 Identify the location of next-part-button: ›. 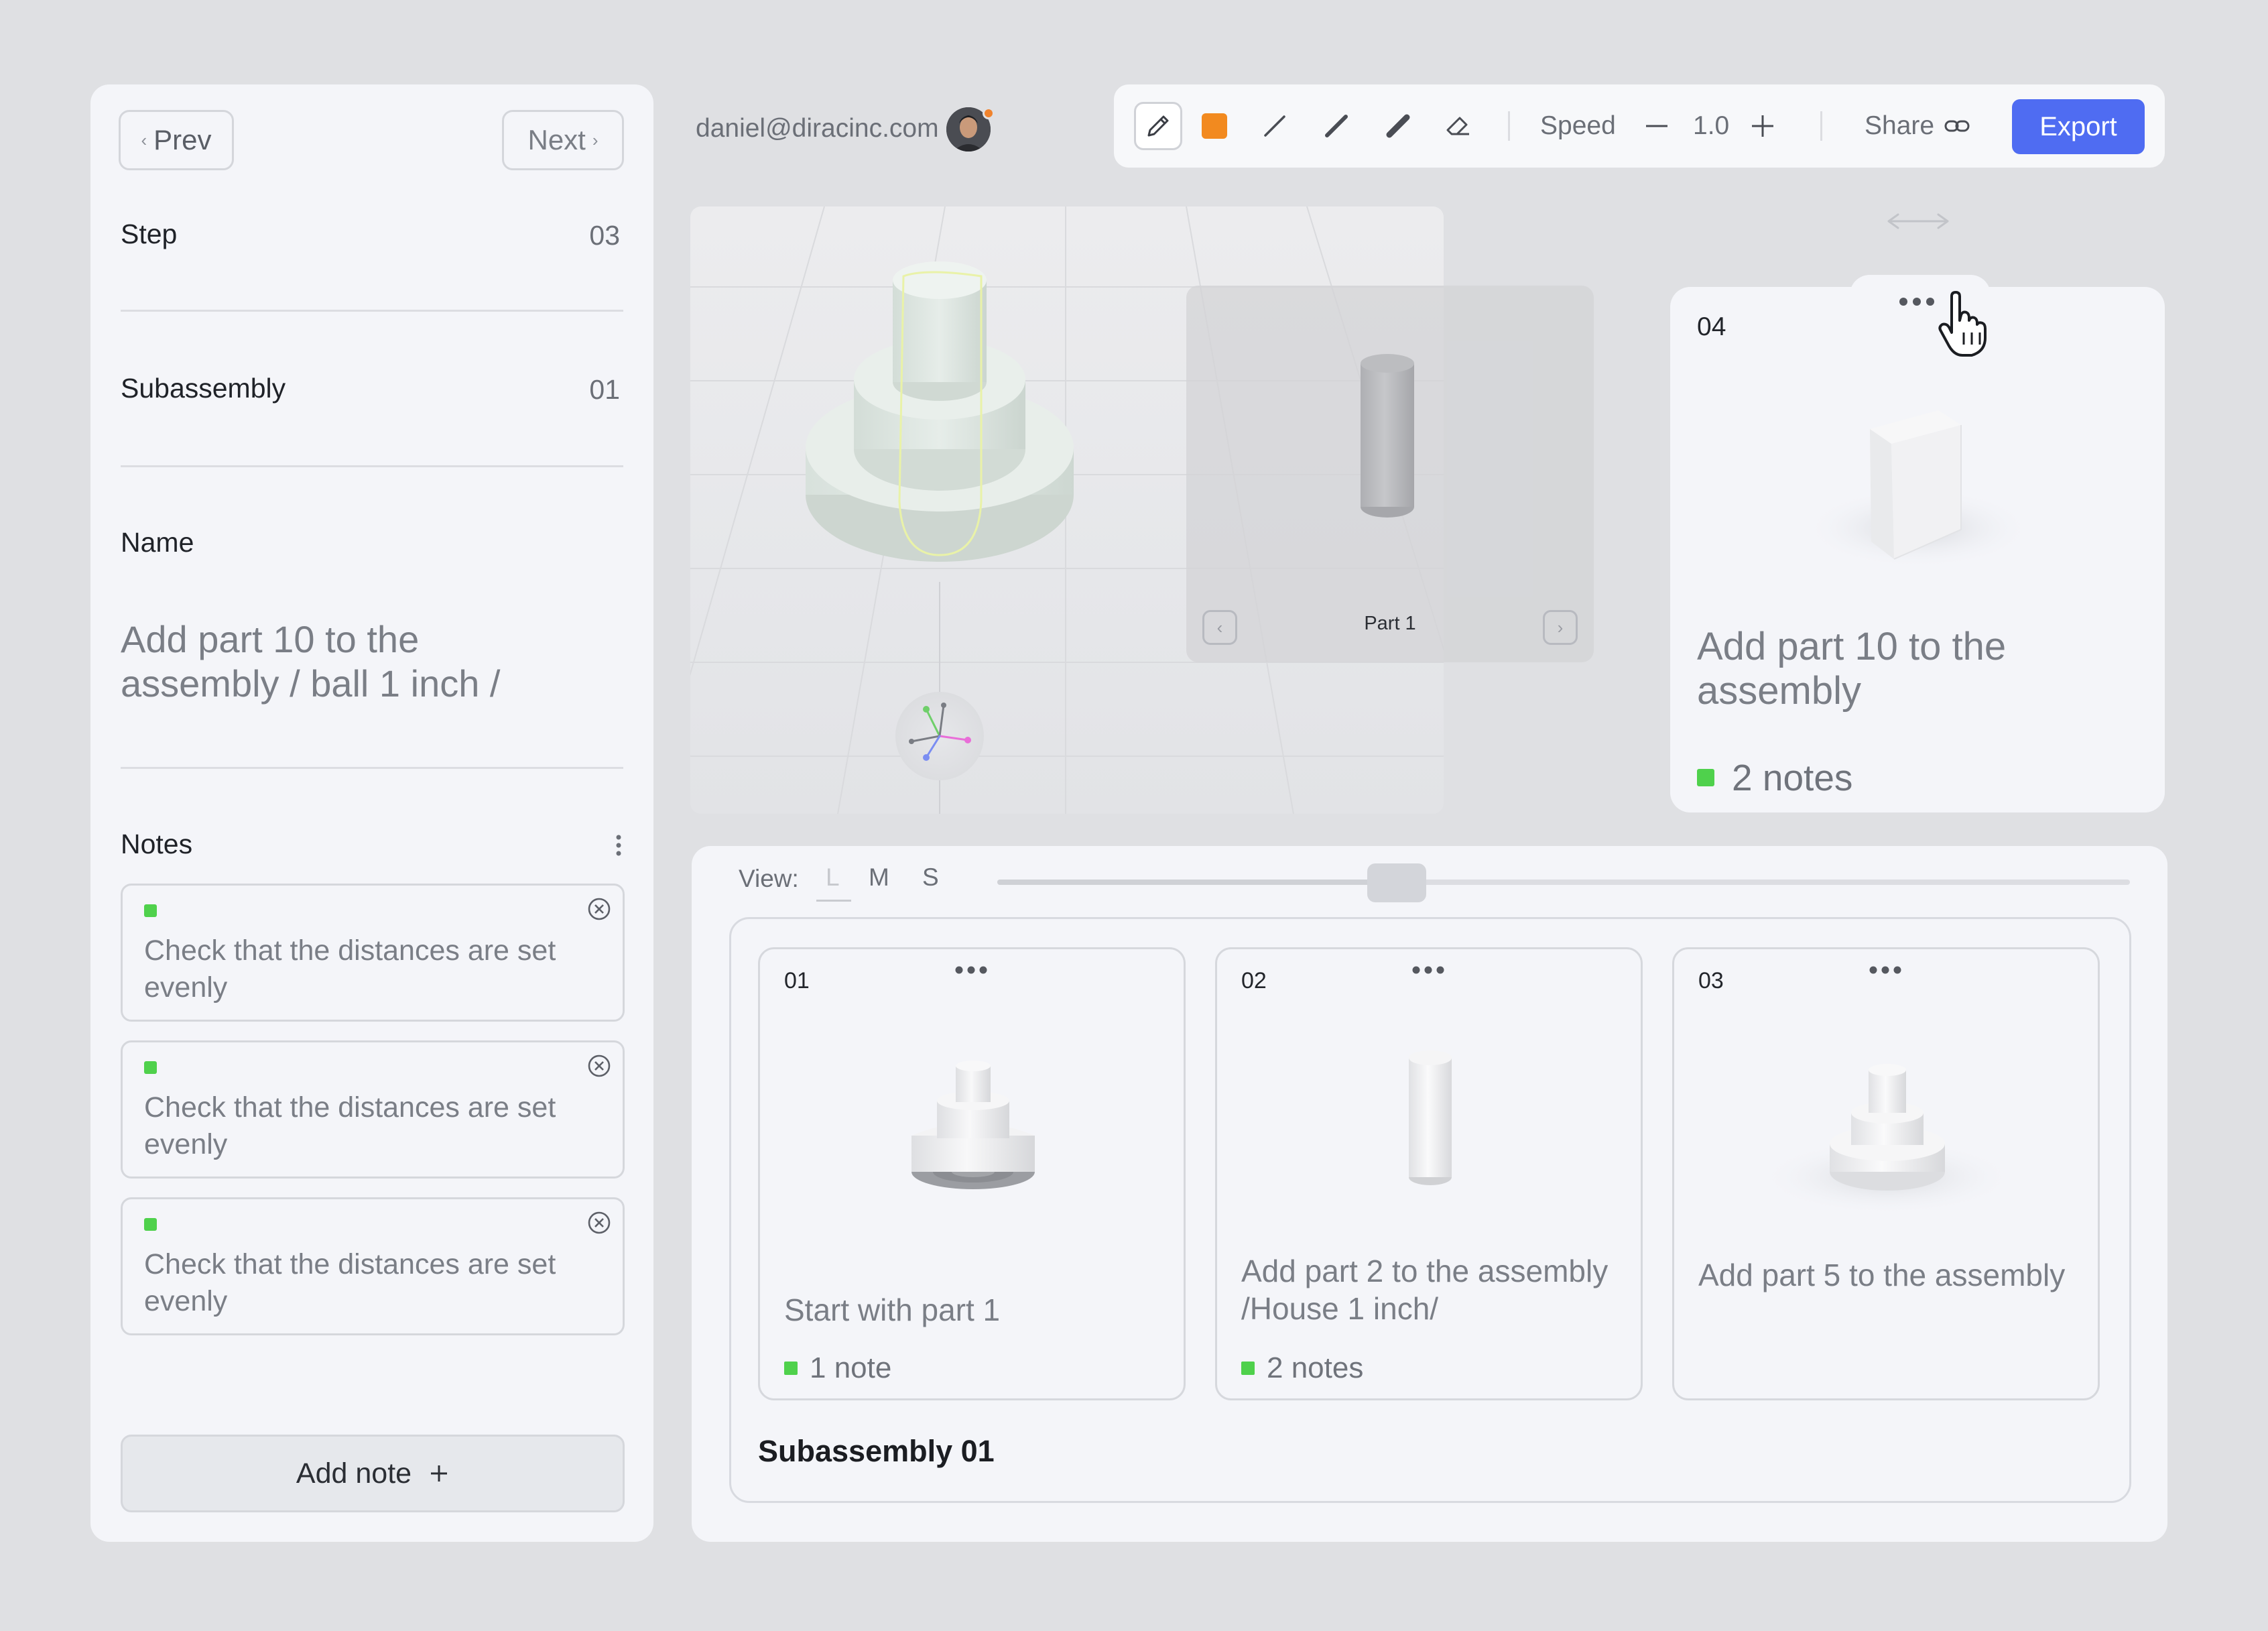
(1561, 627).